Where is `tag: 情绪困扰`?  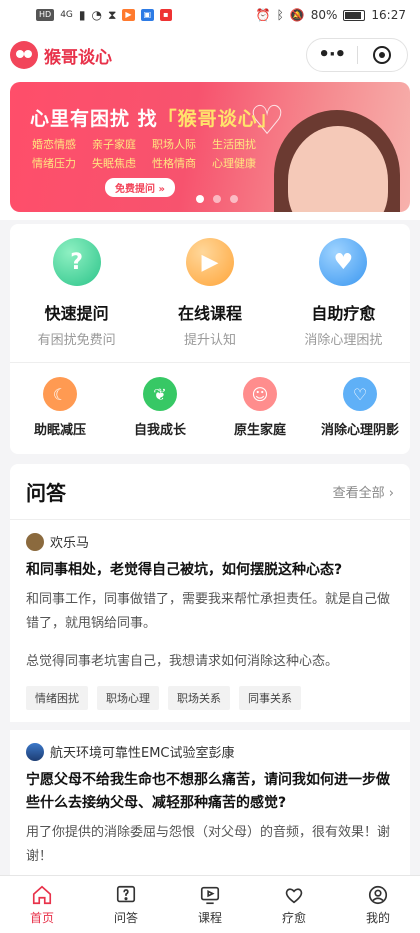 tag: 情绪困扰 is located at coordinates (57, 698).